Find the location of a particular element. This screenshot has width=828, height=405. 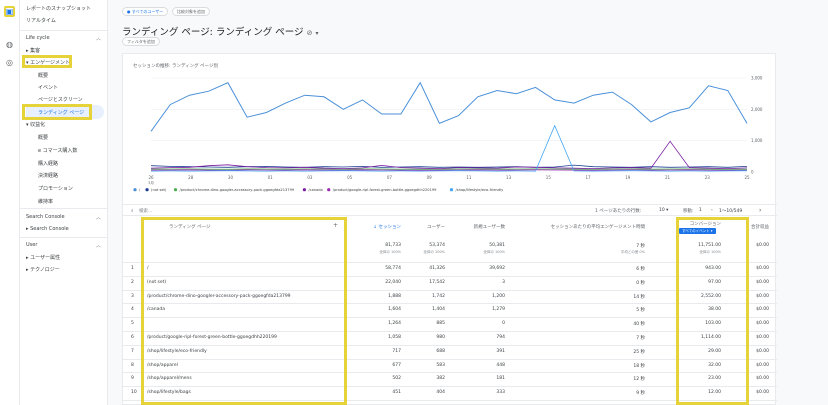

sidebar-item-events: イベント is located at coordinates (48, 87).